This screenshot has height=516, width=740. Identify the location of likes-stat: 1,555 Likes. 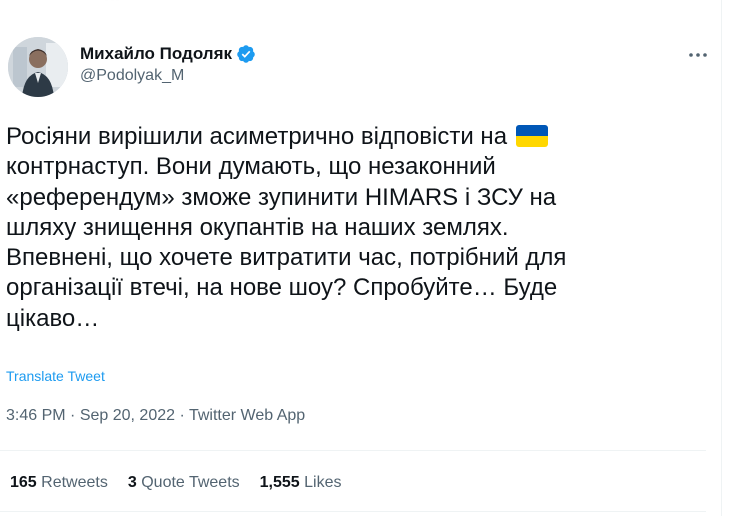
(301, 483).